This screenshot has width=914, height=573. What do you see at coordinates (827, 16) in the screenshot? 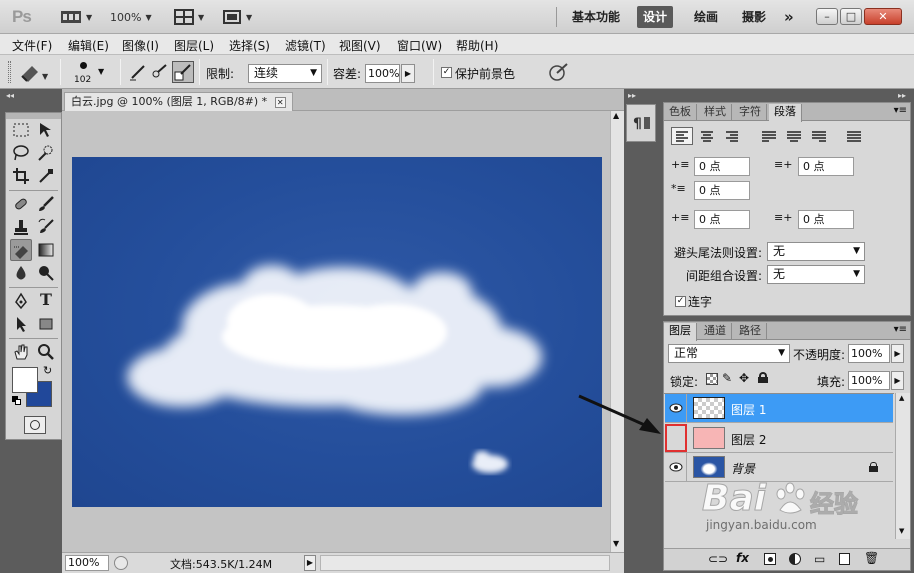
I see `minimize-button: –` at bounding box center [827, 16].